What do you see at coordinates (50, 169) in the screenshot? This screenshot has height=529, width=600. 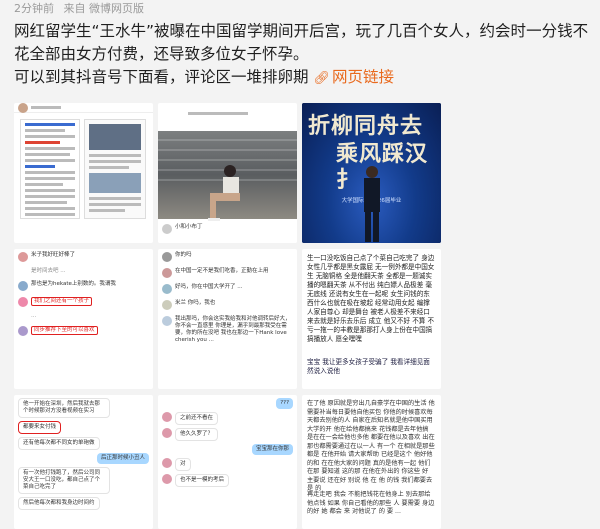 I see `doc-page` at bounding box center [50, 169].